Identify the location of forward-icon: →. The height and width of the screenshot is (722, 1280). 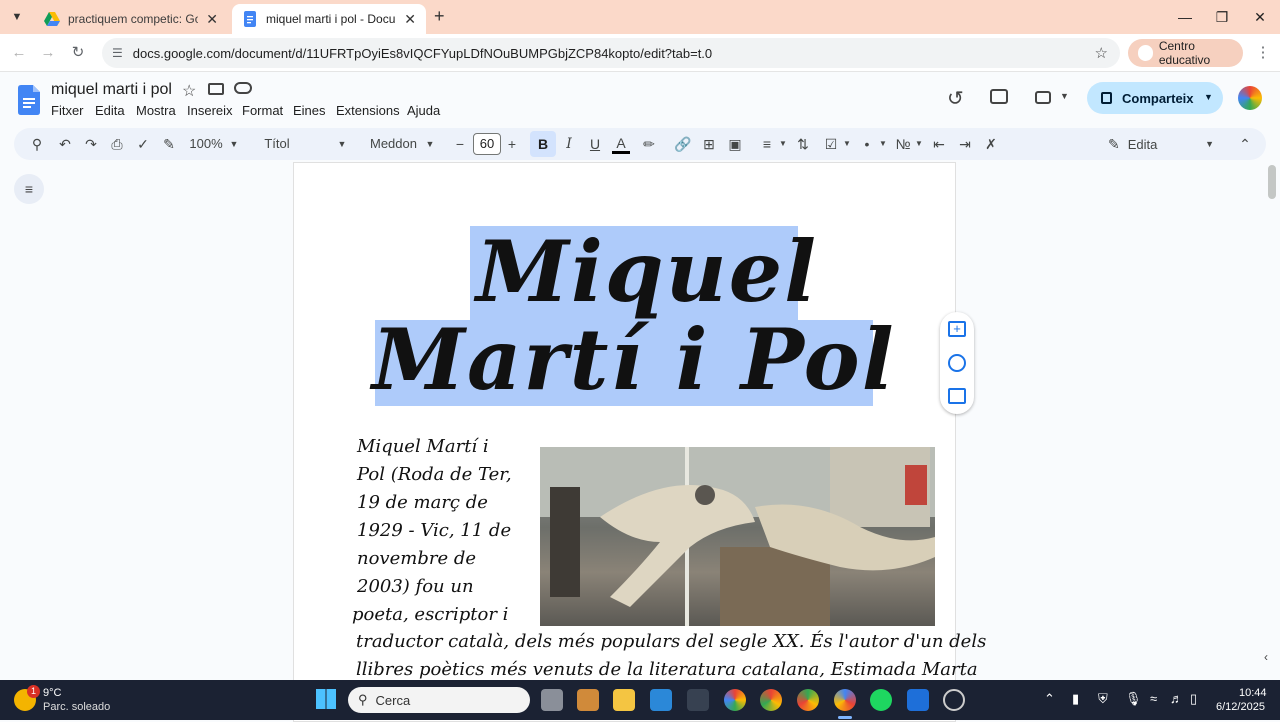
(48, 53).